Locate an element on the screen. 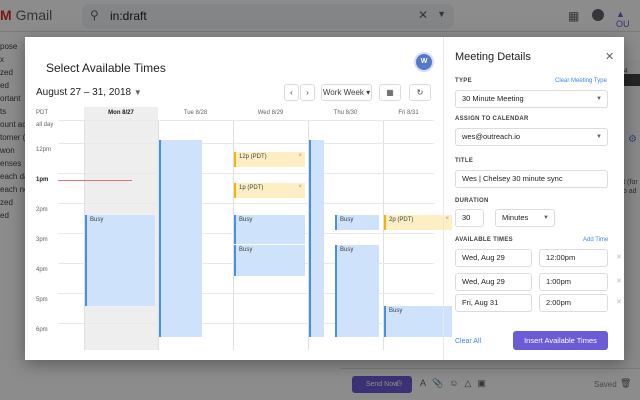 Image resolution: width=640 pixels, height=400 pixels. time-label: 5pm is located at coordinates (42, 300).